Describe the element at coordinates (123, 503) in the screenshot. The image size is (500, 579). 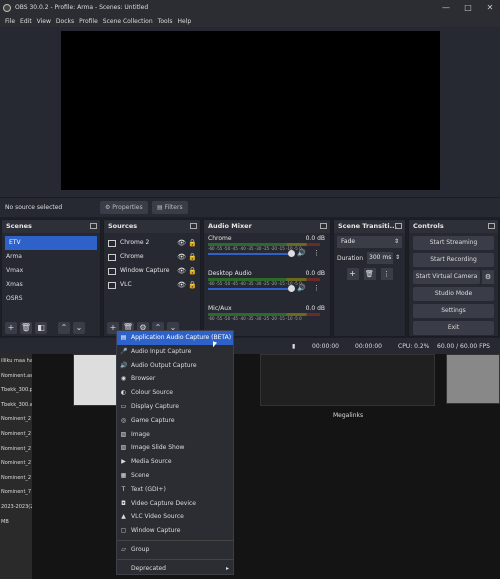
I see `camera-icon: ◘` at that location.